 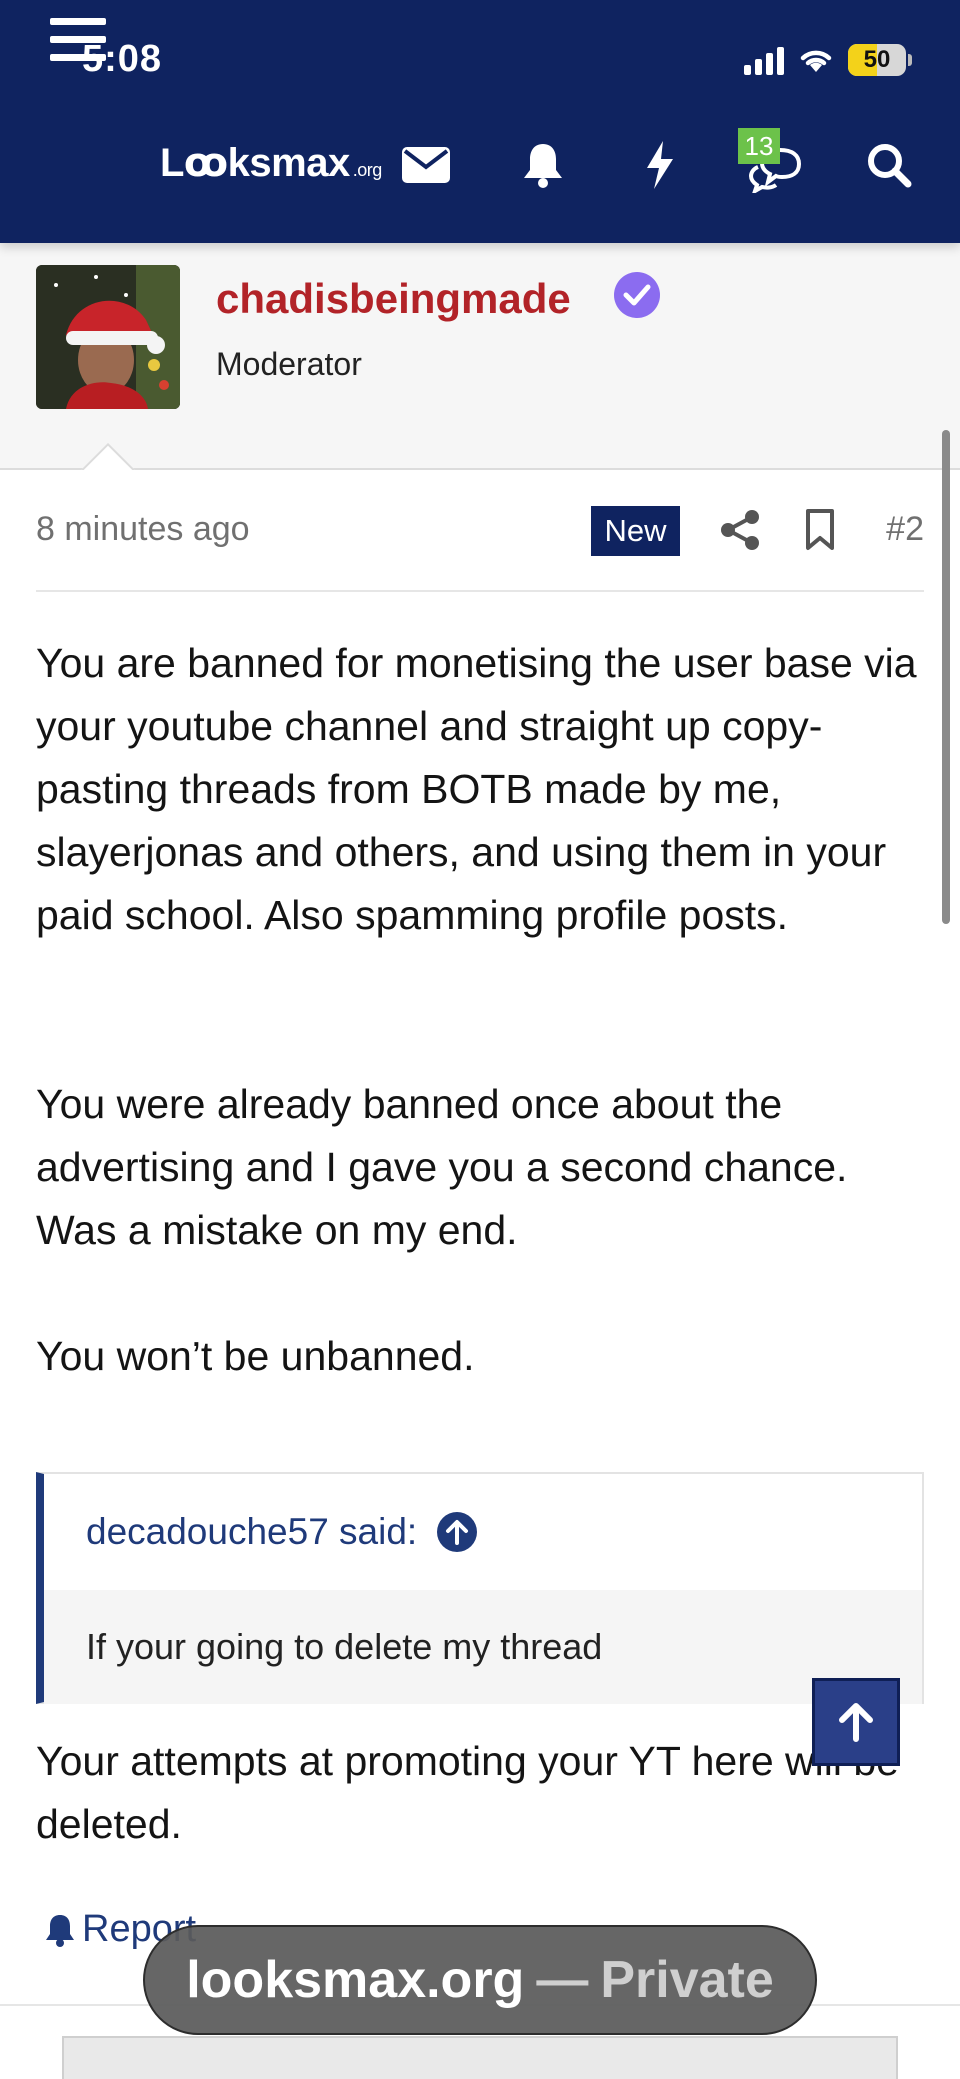 I want to click on quote-header: decadouche57 said:, so click(x=483, y=1532).